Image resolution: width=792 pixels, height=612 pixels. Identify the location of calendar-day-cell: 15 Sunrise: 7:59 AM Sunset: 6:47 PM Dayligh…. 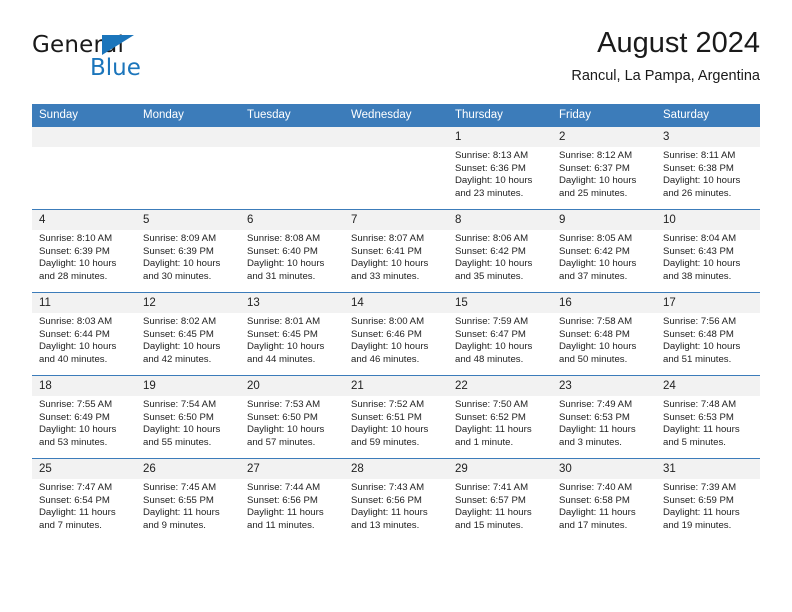
(500, 334).